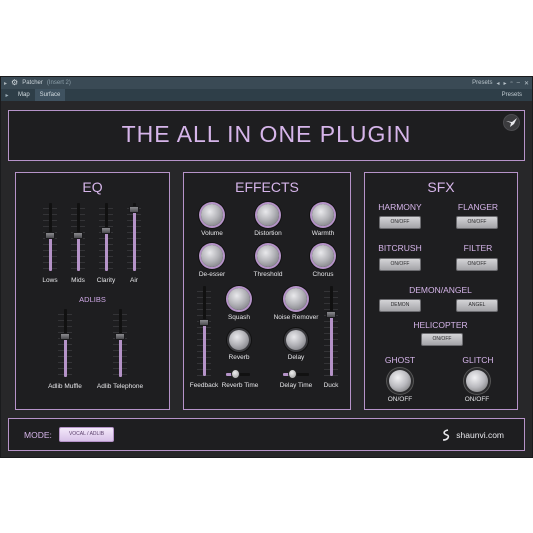 Image resolution: width=533 pixels, height=533 pixels. What do you see at coordinates (400, 381) in the screenshot?
I see `ghost-knob` at bounding box center [400, 381].